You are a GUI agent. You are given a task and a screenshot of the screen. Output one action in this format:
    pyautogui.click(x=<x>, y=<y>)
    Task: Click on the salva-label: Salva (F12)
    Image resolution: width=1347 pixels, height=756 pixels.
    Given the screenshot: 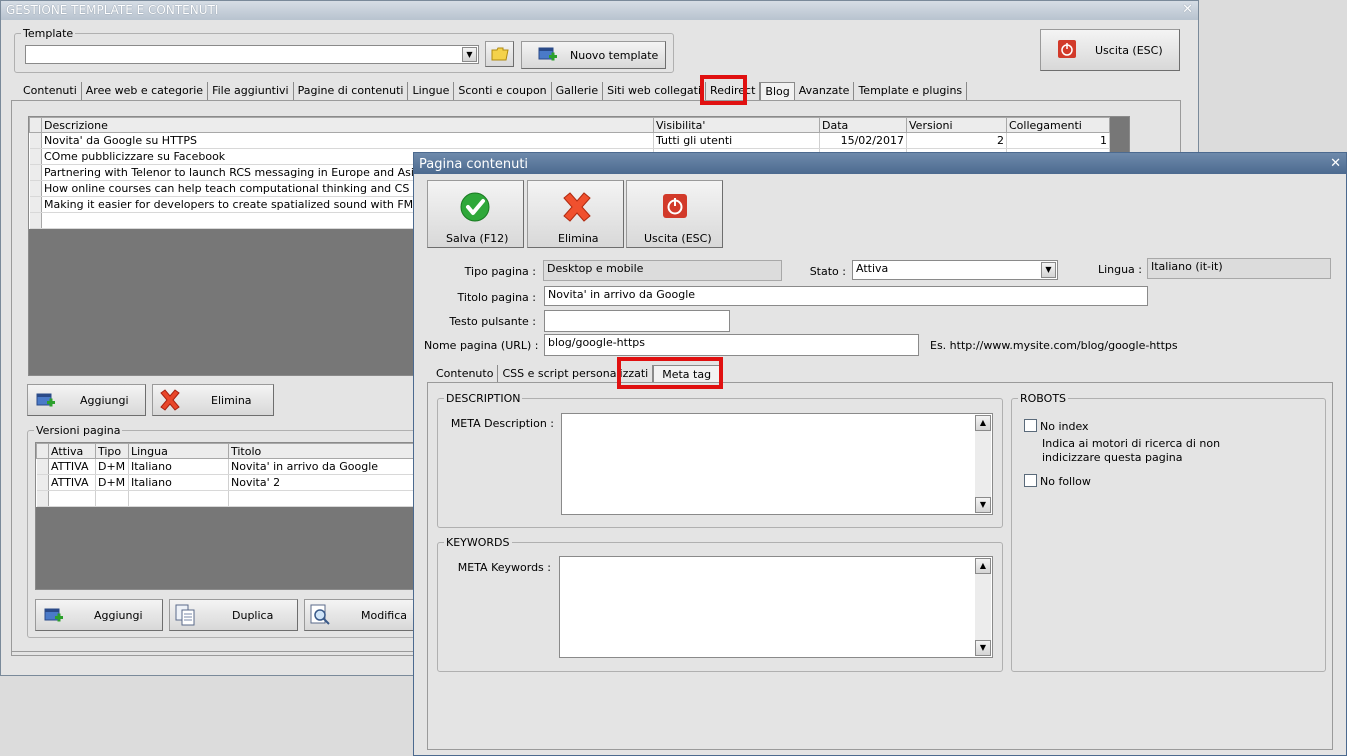 What is the action you would take?
    pyautogui.click(x=477, y=238)
    